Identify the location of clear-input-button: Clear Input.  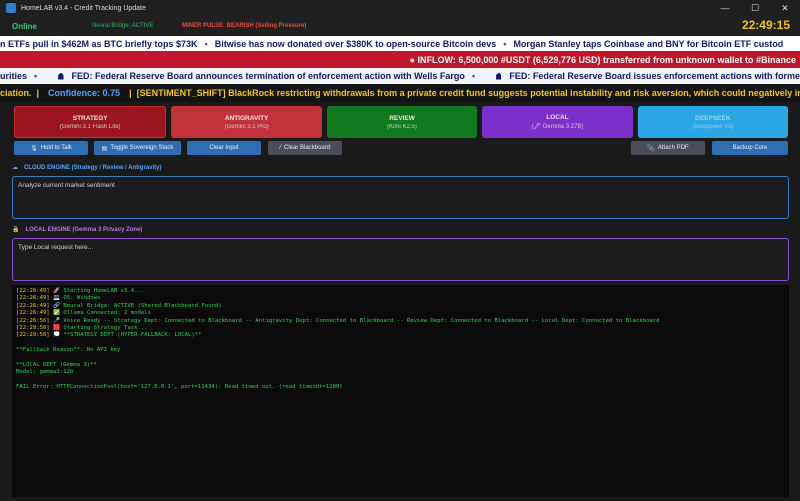
(224, 148).